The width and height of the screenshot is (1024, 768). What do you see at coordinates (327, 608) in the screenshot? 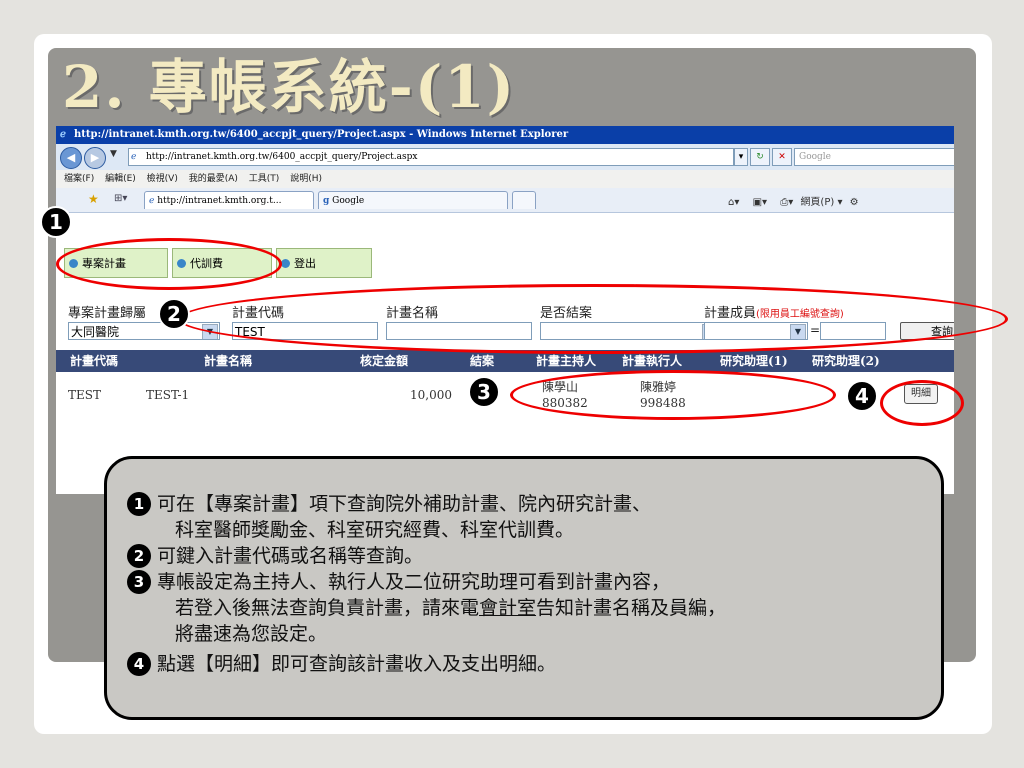
I see `note-3-line-2-a: 若登入後無法查詢負責計畫，請來電` at bounding box center [327, 608].